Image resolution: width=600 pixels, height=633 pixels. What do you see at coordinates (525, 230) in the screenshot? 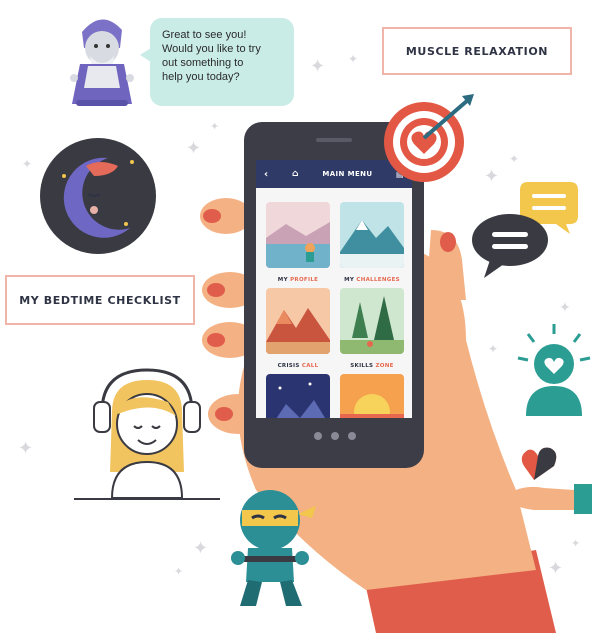
I see `chat-icon` at bounding box center [525, 230].